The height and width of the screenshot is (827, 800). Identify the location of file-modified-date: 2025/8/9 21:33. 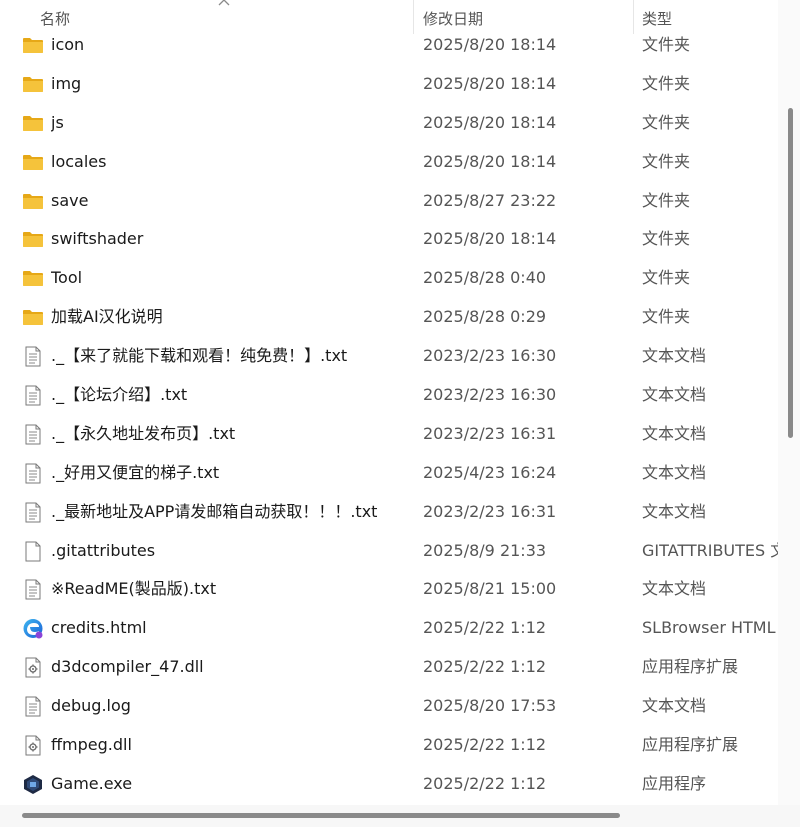
(485, 550).